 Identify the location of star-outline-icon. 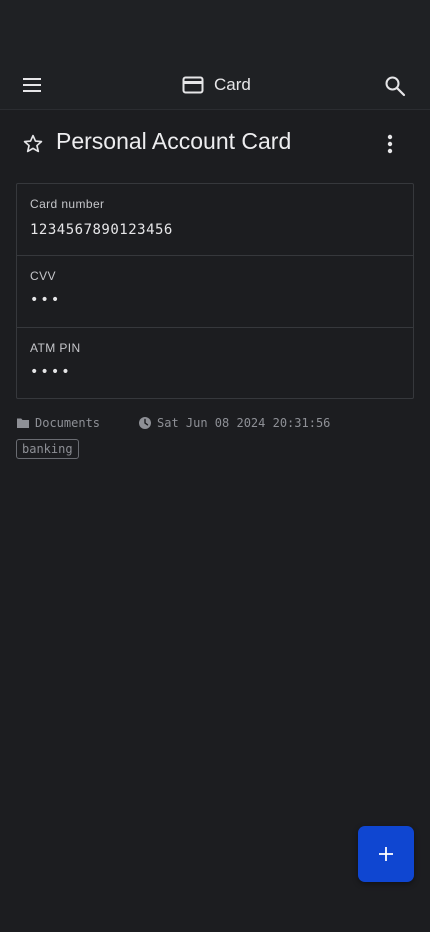
(33, 143).